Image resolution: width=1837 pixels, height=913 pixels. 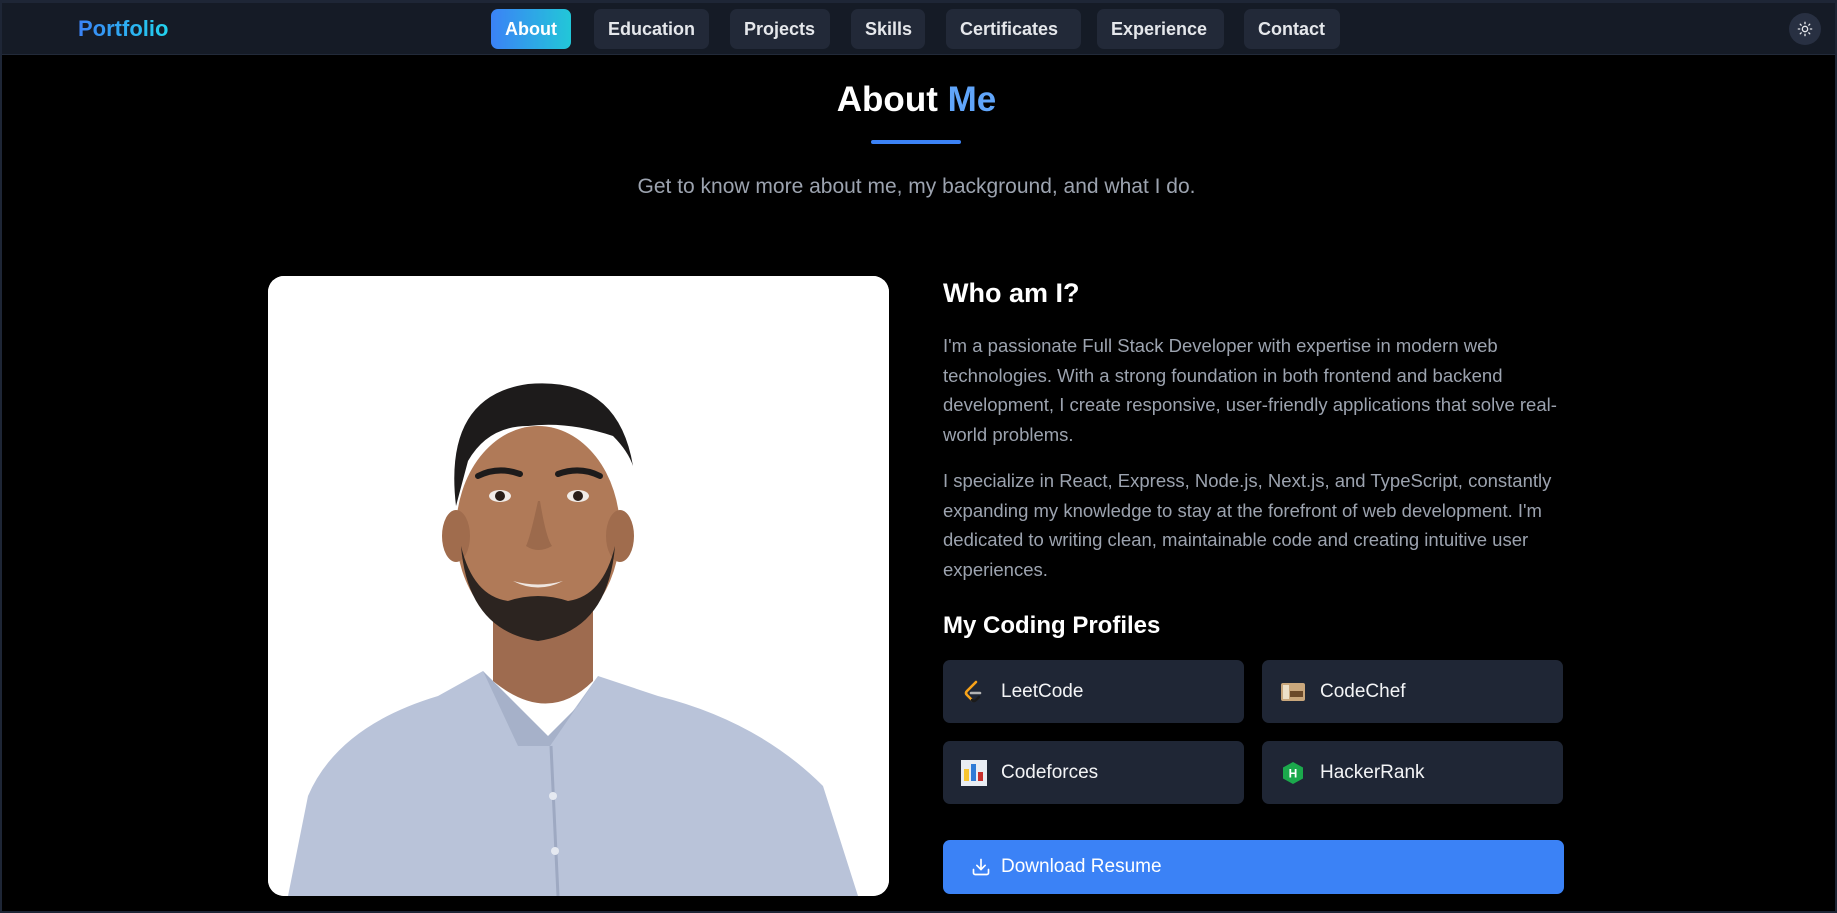 I want to click on profile-card-codeforces: Codeforces, so click(x=1093, y=772).